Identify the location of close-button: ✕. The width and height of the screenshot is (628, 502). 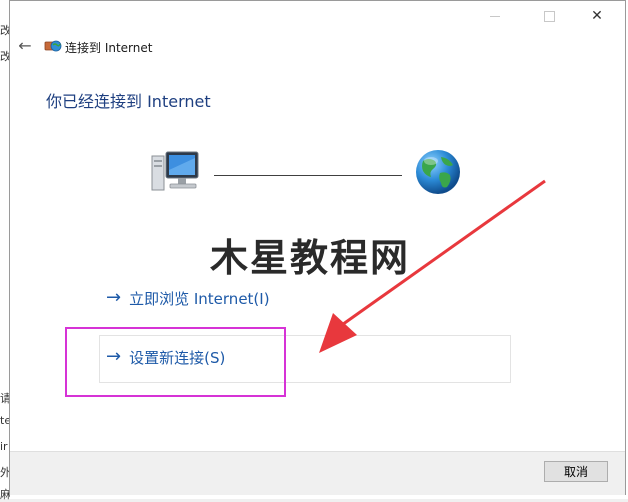
(597, 16).